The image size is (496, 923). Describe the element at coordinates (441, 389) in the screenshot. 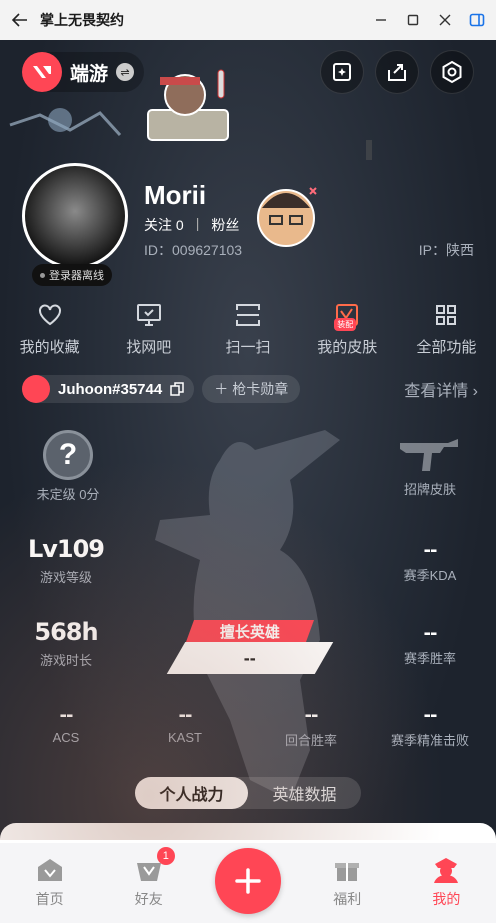

I see `view-details-link: 查看详情 ›` at that location.